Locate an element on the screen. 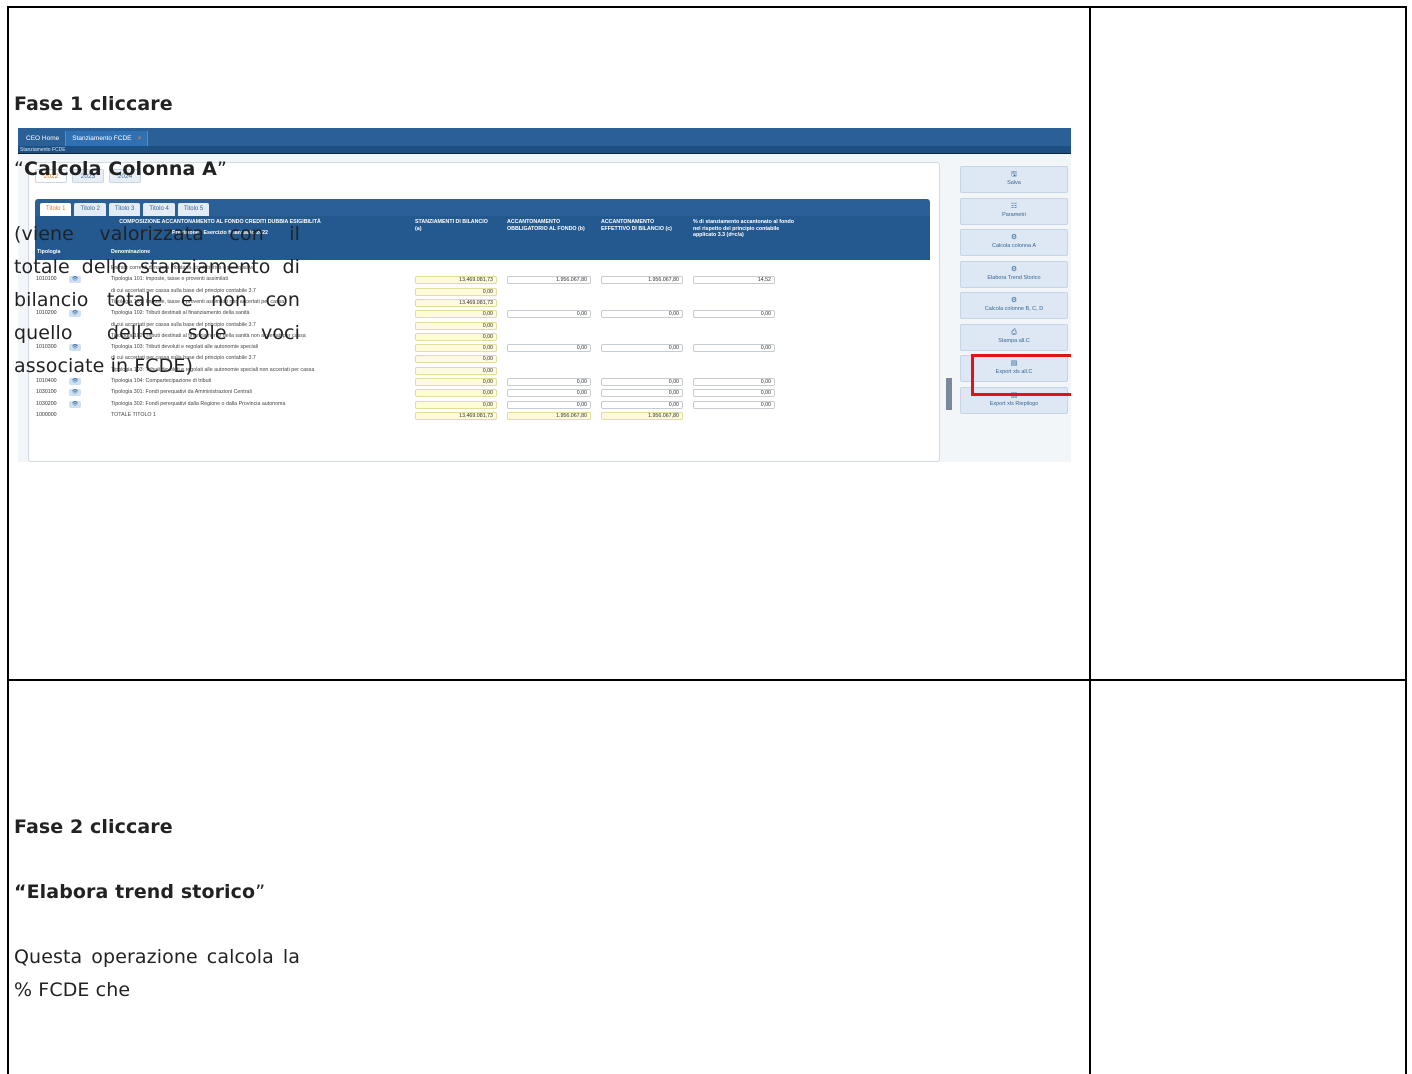  header-col-c: ACCANTONAMENTO EFFETTIVO DI BILANCIO (c) is located at coordinates (636, 225).